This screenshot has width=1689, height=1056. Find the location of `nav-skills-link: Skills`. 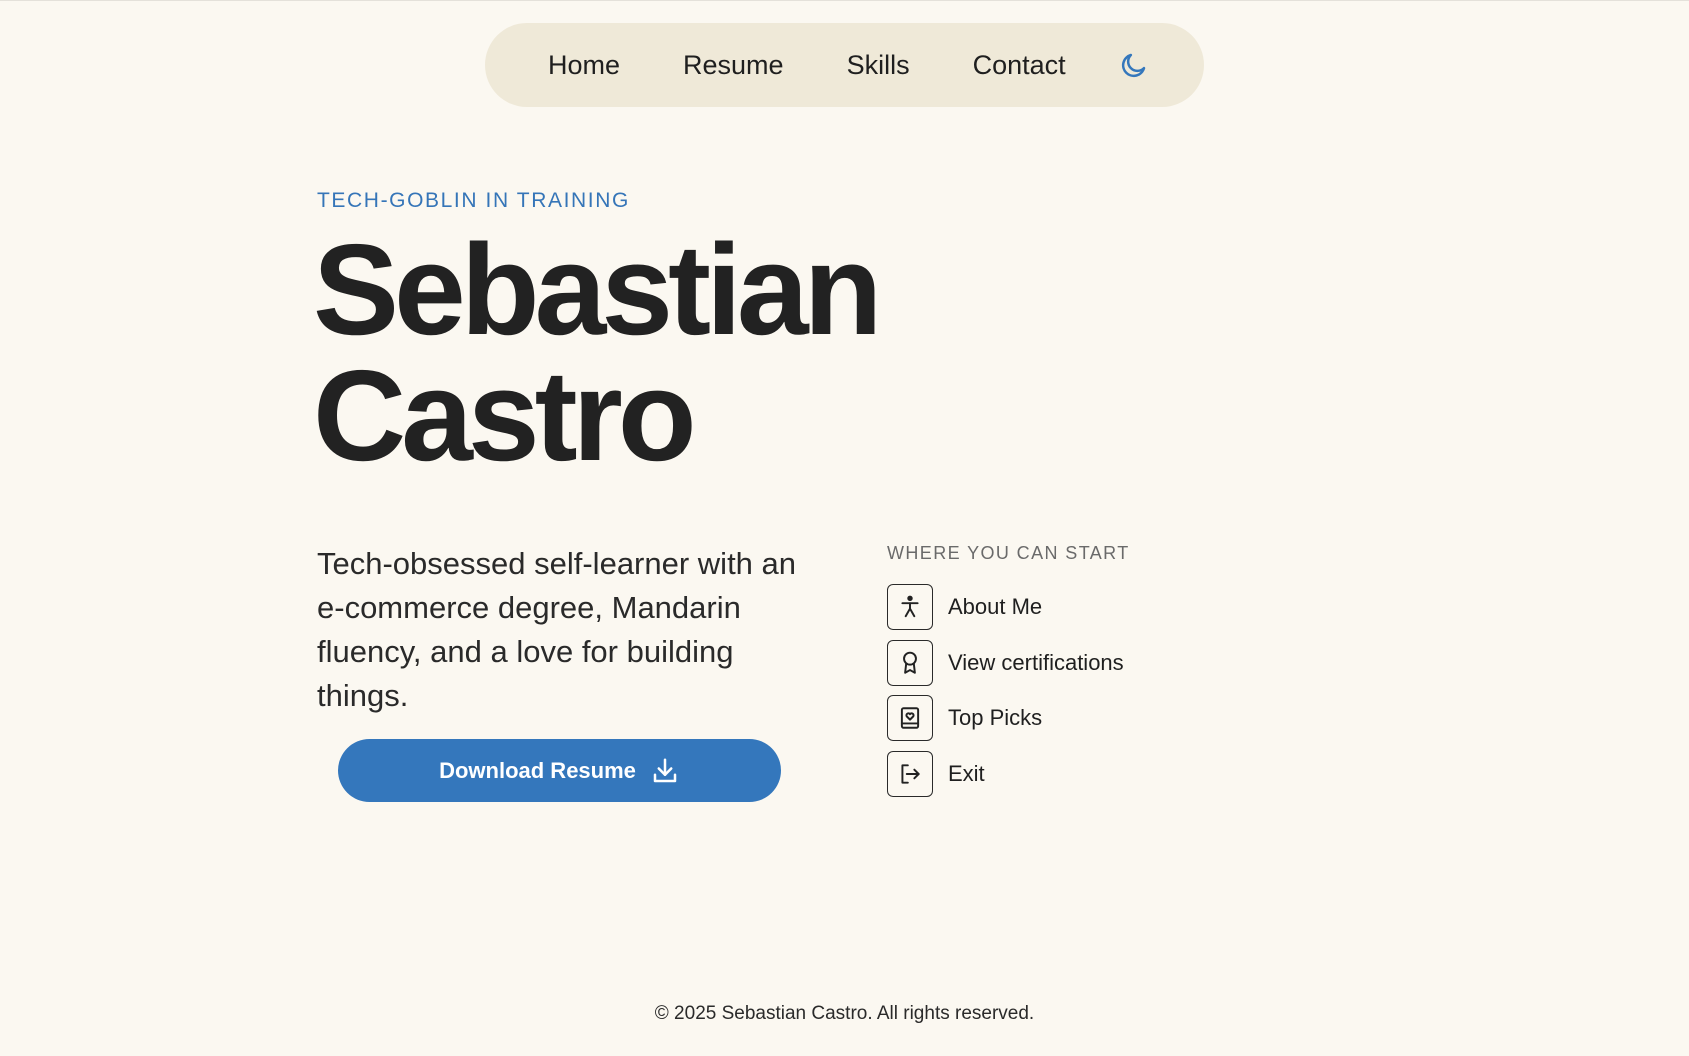

nav-skills-link: Skills is located at coordinates (878, 65).